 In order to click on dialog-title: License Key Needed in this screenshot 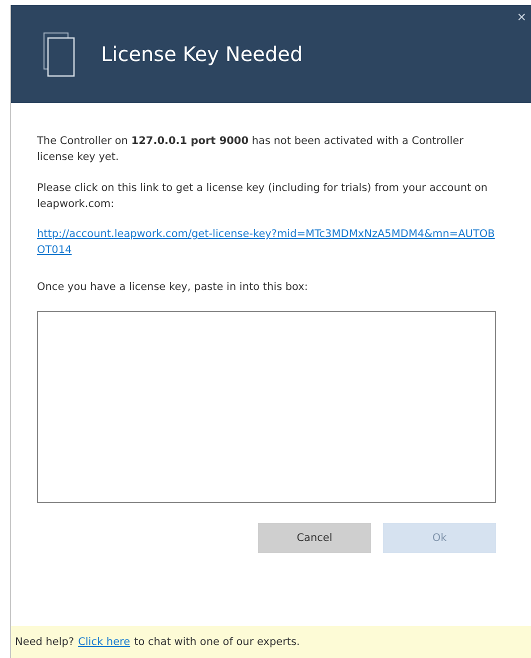, I will do `click(202, 54)`.